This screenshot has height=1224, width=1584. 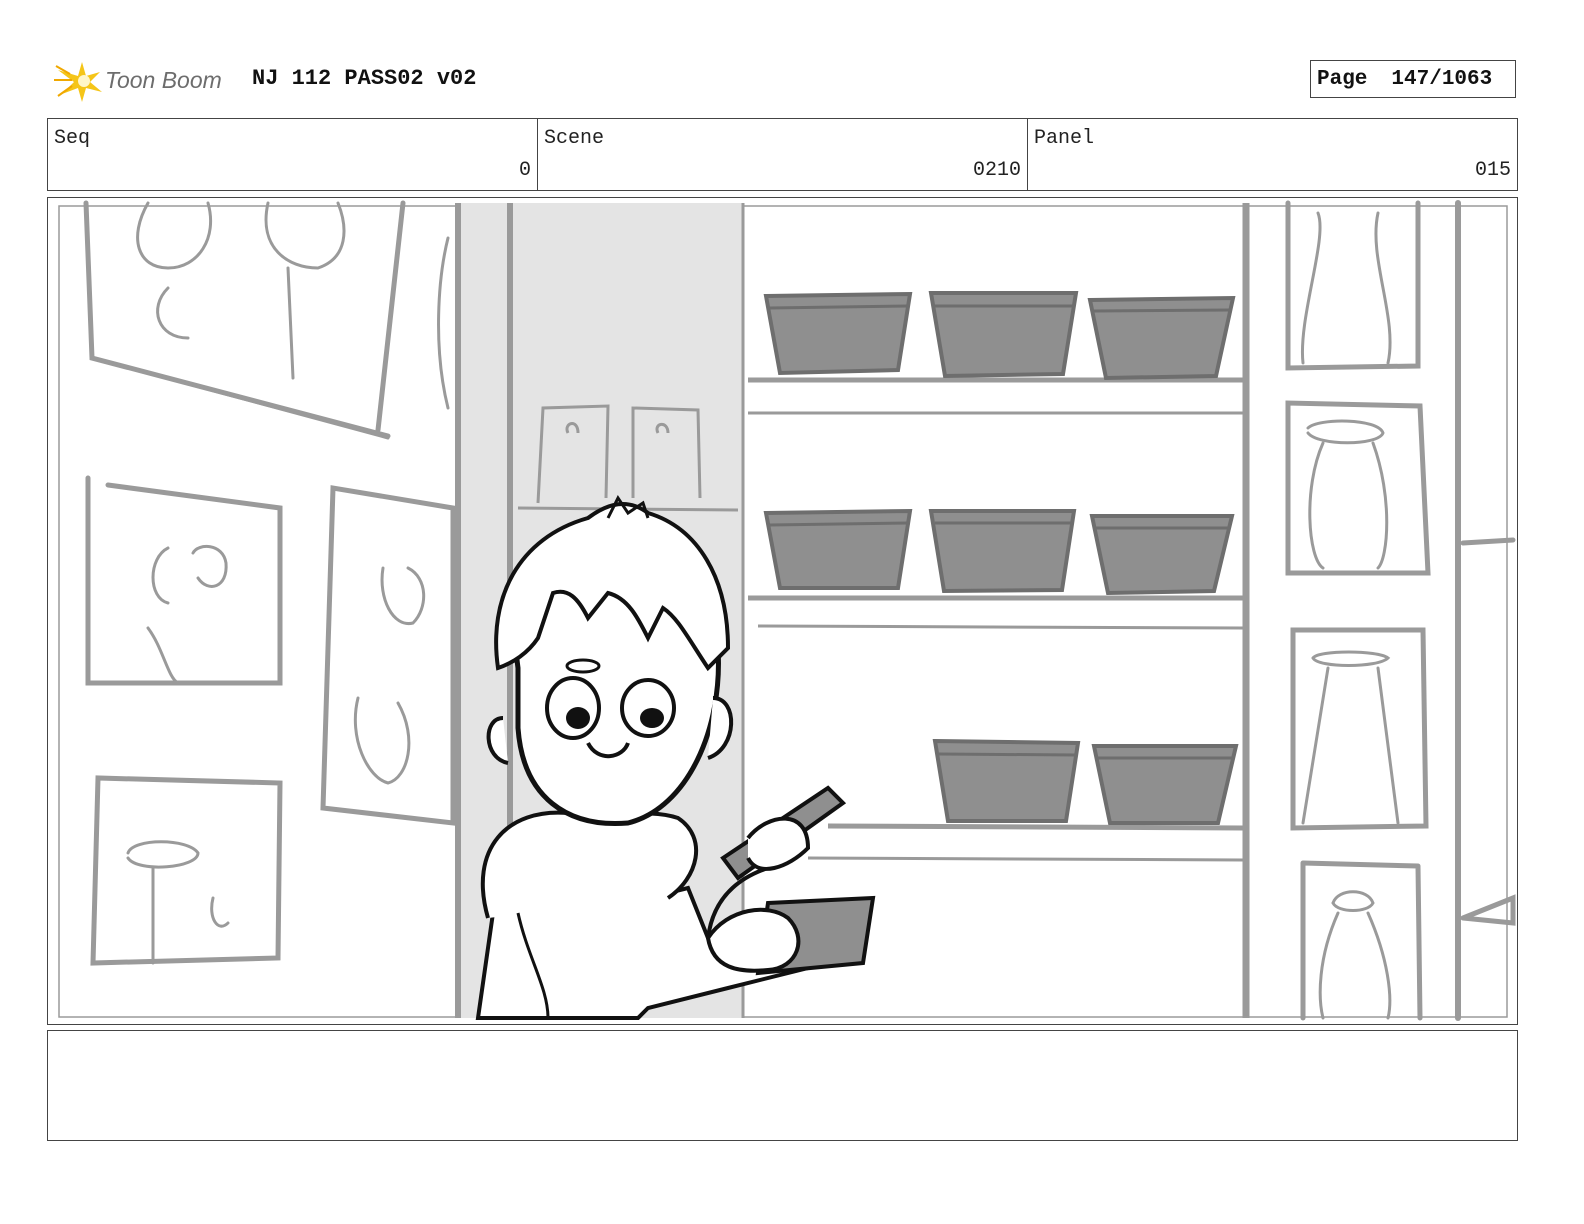 What do you see at coordinates (996, 170) in the screenshot?
I see `scene-value: 0210` at bounding box center [996, 170].